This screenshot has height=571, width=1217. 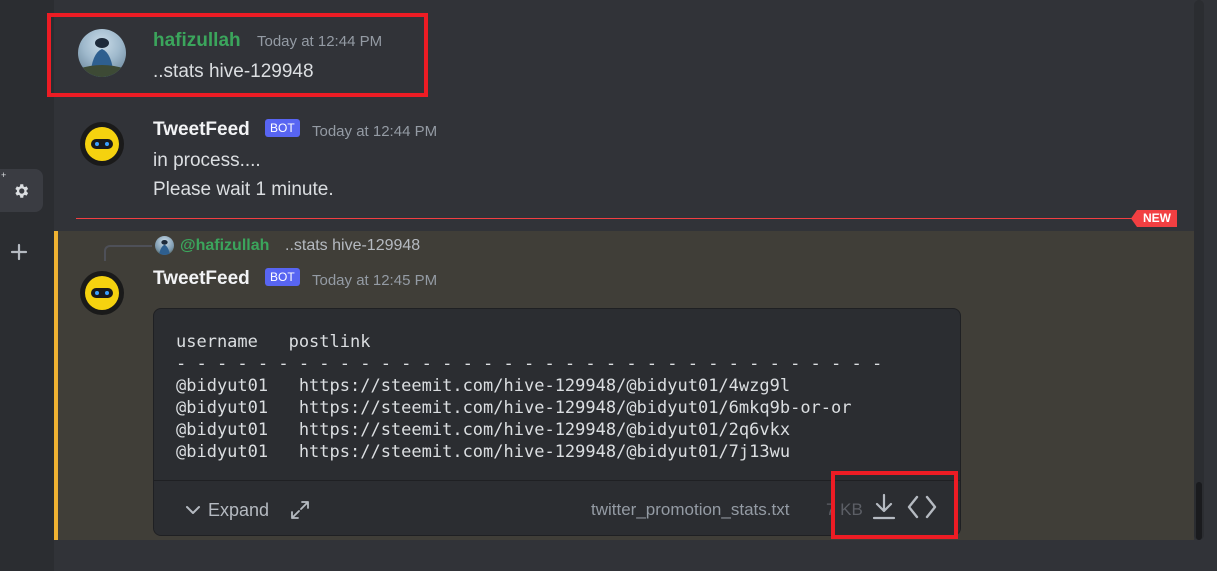 I want to click on sparkle-icon: +, so click(x=4, y=175).